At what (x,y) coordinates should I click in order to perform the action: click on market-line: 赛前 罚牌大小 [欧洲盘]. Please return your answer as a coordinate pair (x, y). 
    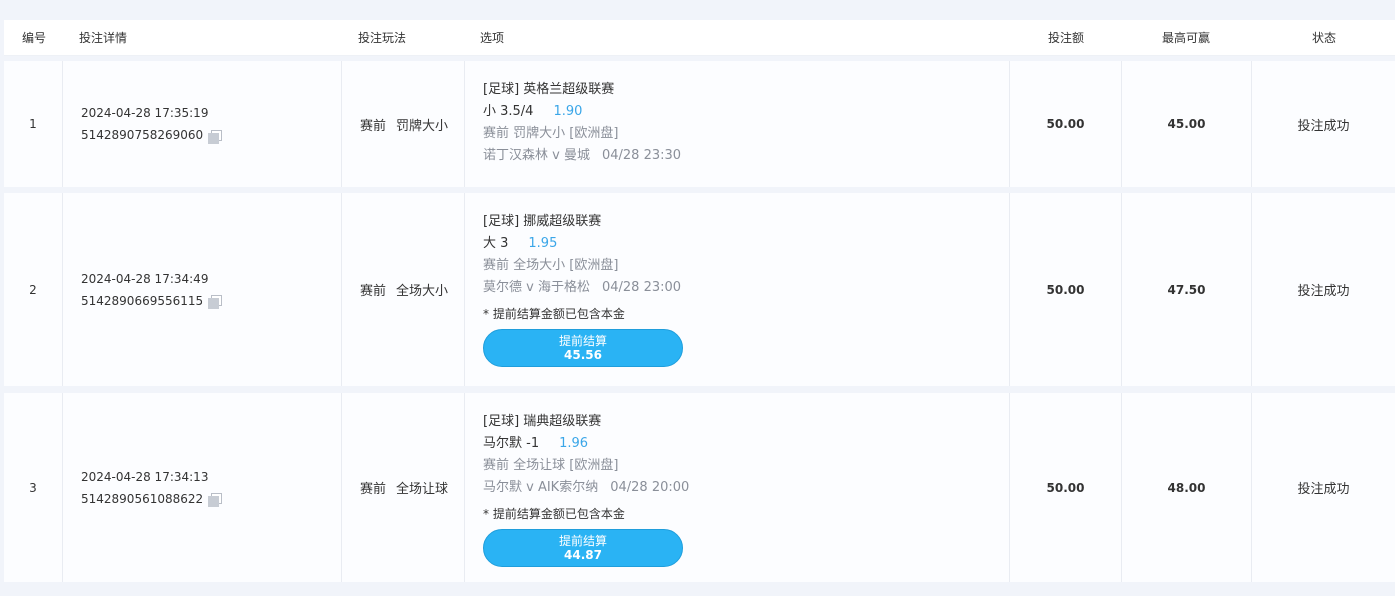
    Looking at the image, I should click on (746, 134).